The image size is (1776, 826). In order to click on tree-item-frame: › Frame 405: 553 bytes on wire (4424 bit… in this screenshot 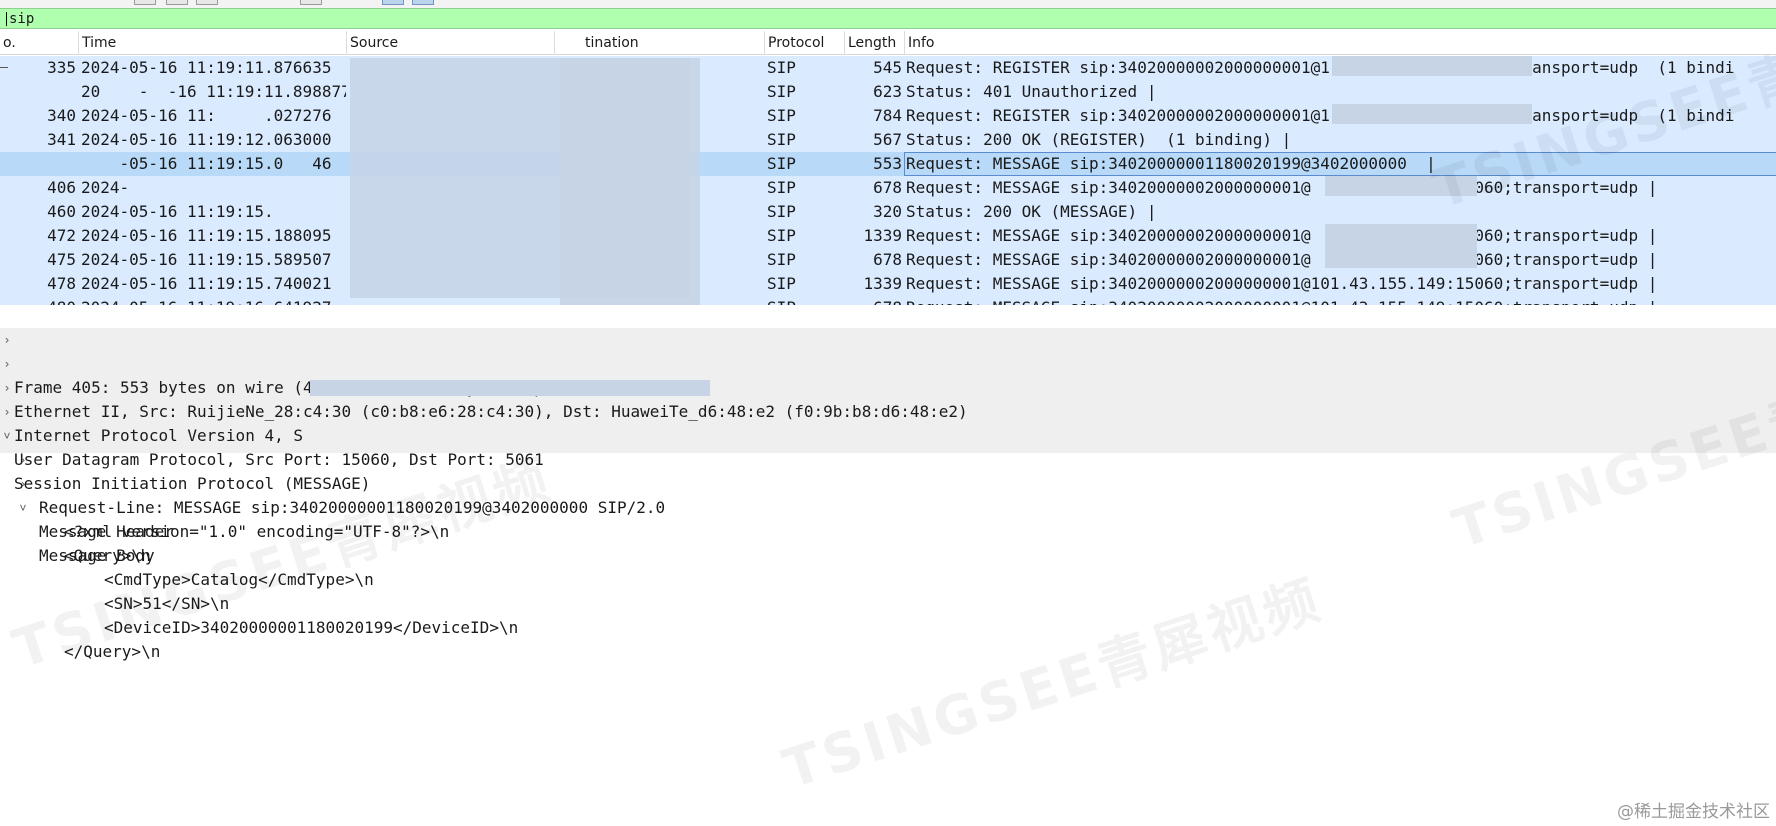, I will do `click(353, 362)`.